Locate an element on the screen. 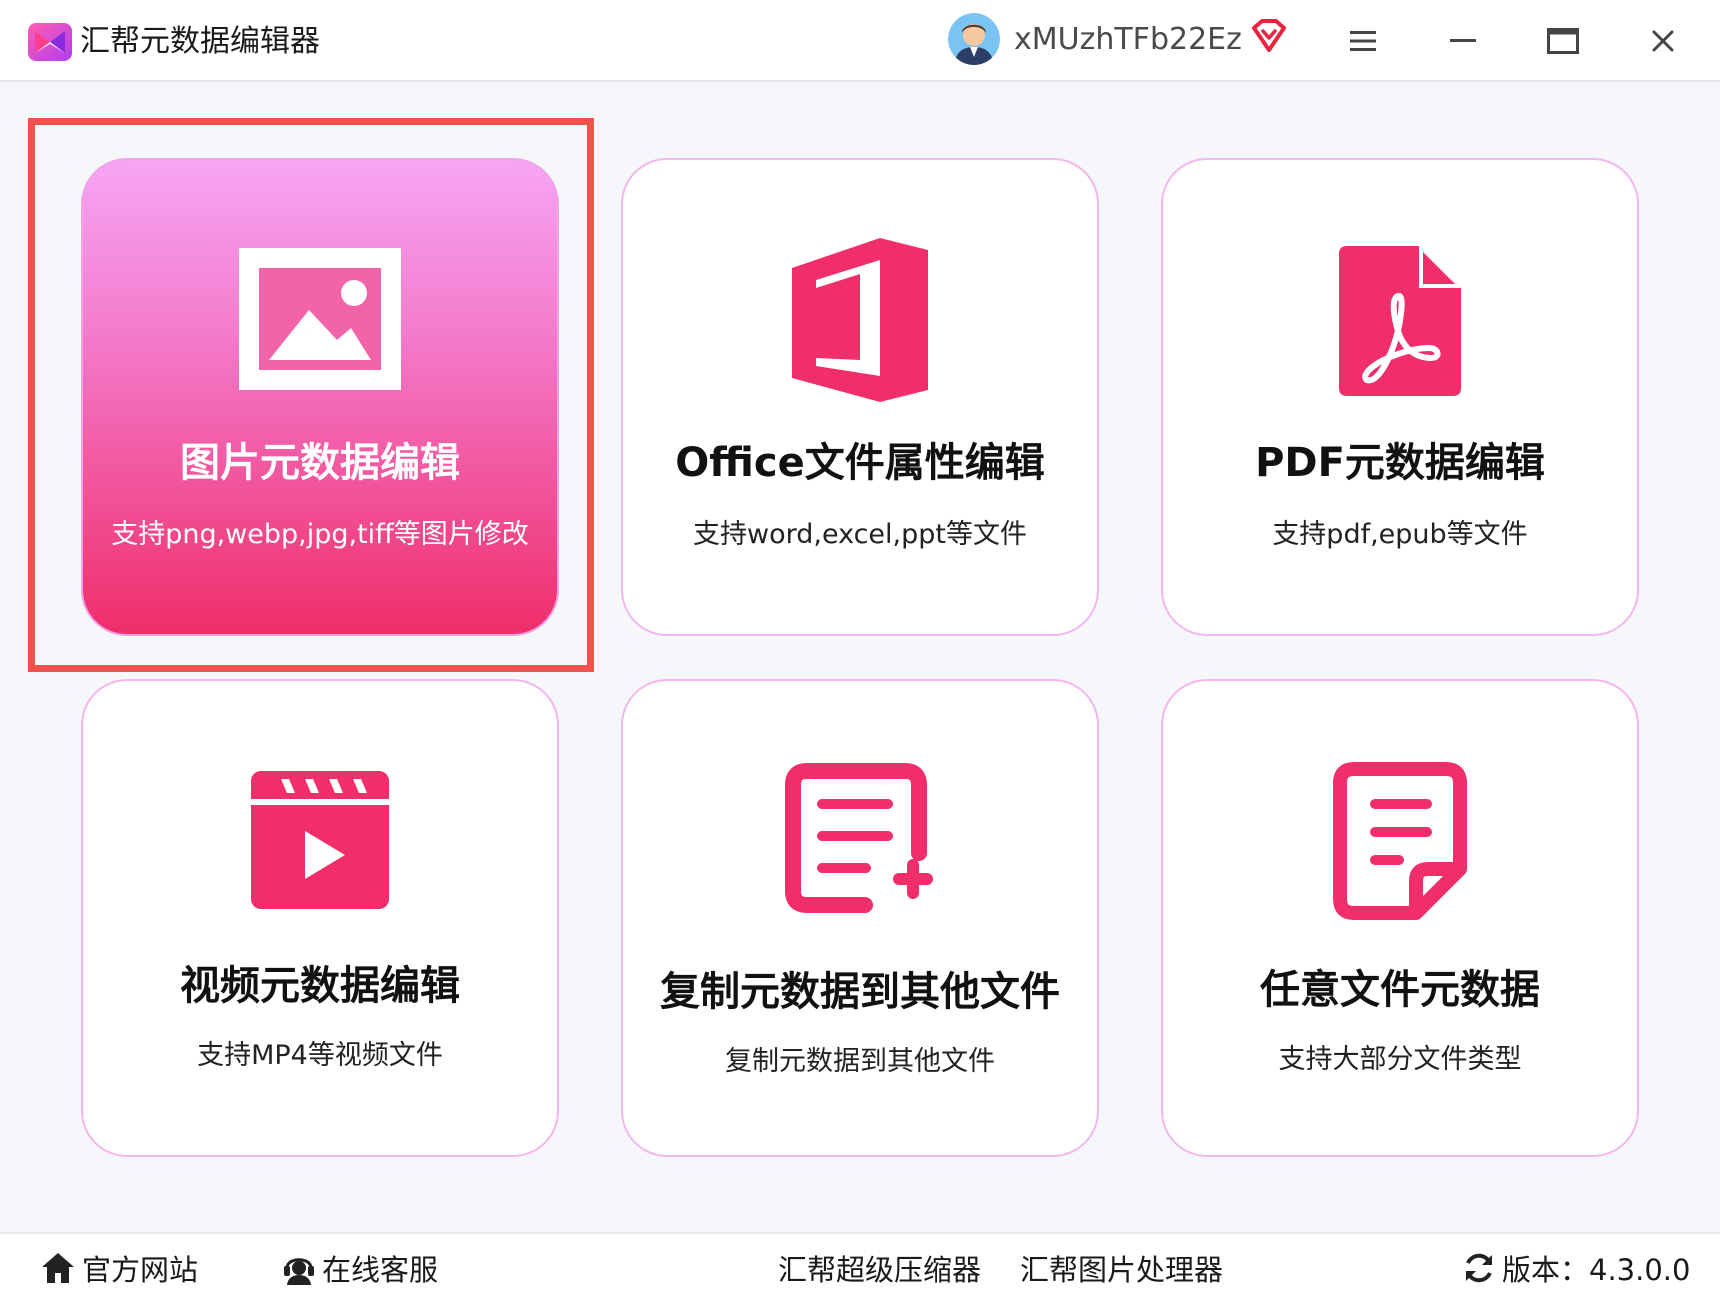 This screenshot has width=1720, height=1300. card-pdf-metadata: PDF元数据编辑 支持pdf,epub等文件 is located at coordinates (1400, 397).